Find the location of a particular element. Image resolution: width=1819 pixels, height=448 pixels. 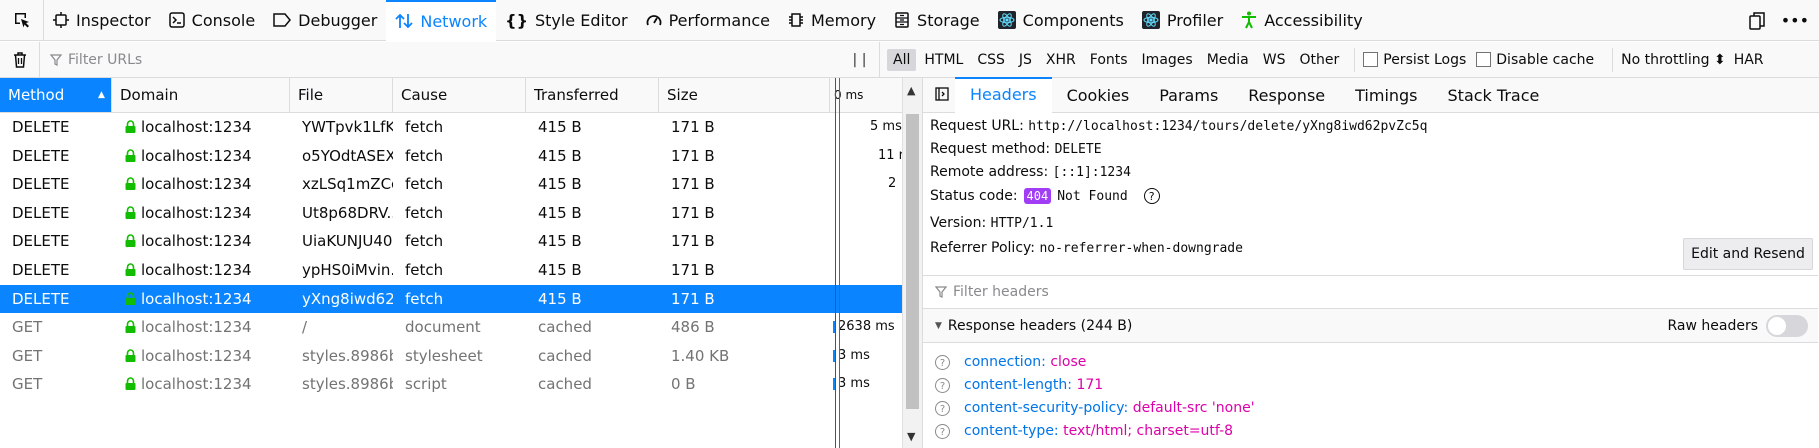

lock-icon is located at coordinates (130, 355).